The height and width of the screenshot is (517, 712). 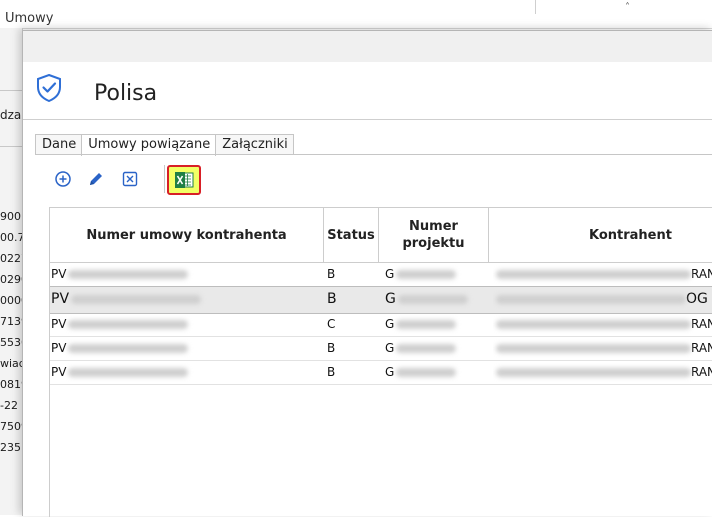 I want to click on tab-strip: Dane Umowy powiązane Załączniki, so click(x=164, y=145).